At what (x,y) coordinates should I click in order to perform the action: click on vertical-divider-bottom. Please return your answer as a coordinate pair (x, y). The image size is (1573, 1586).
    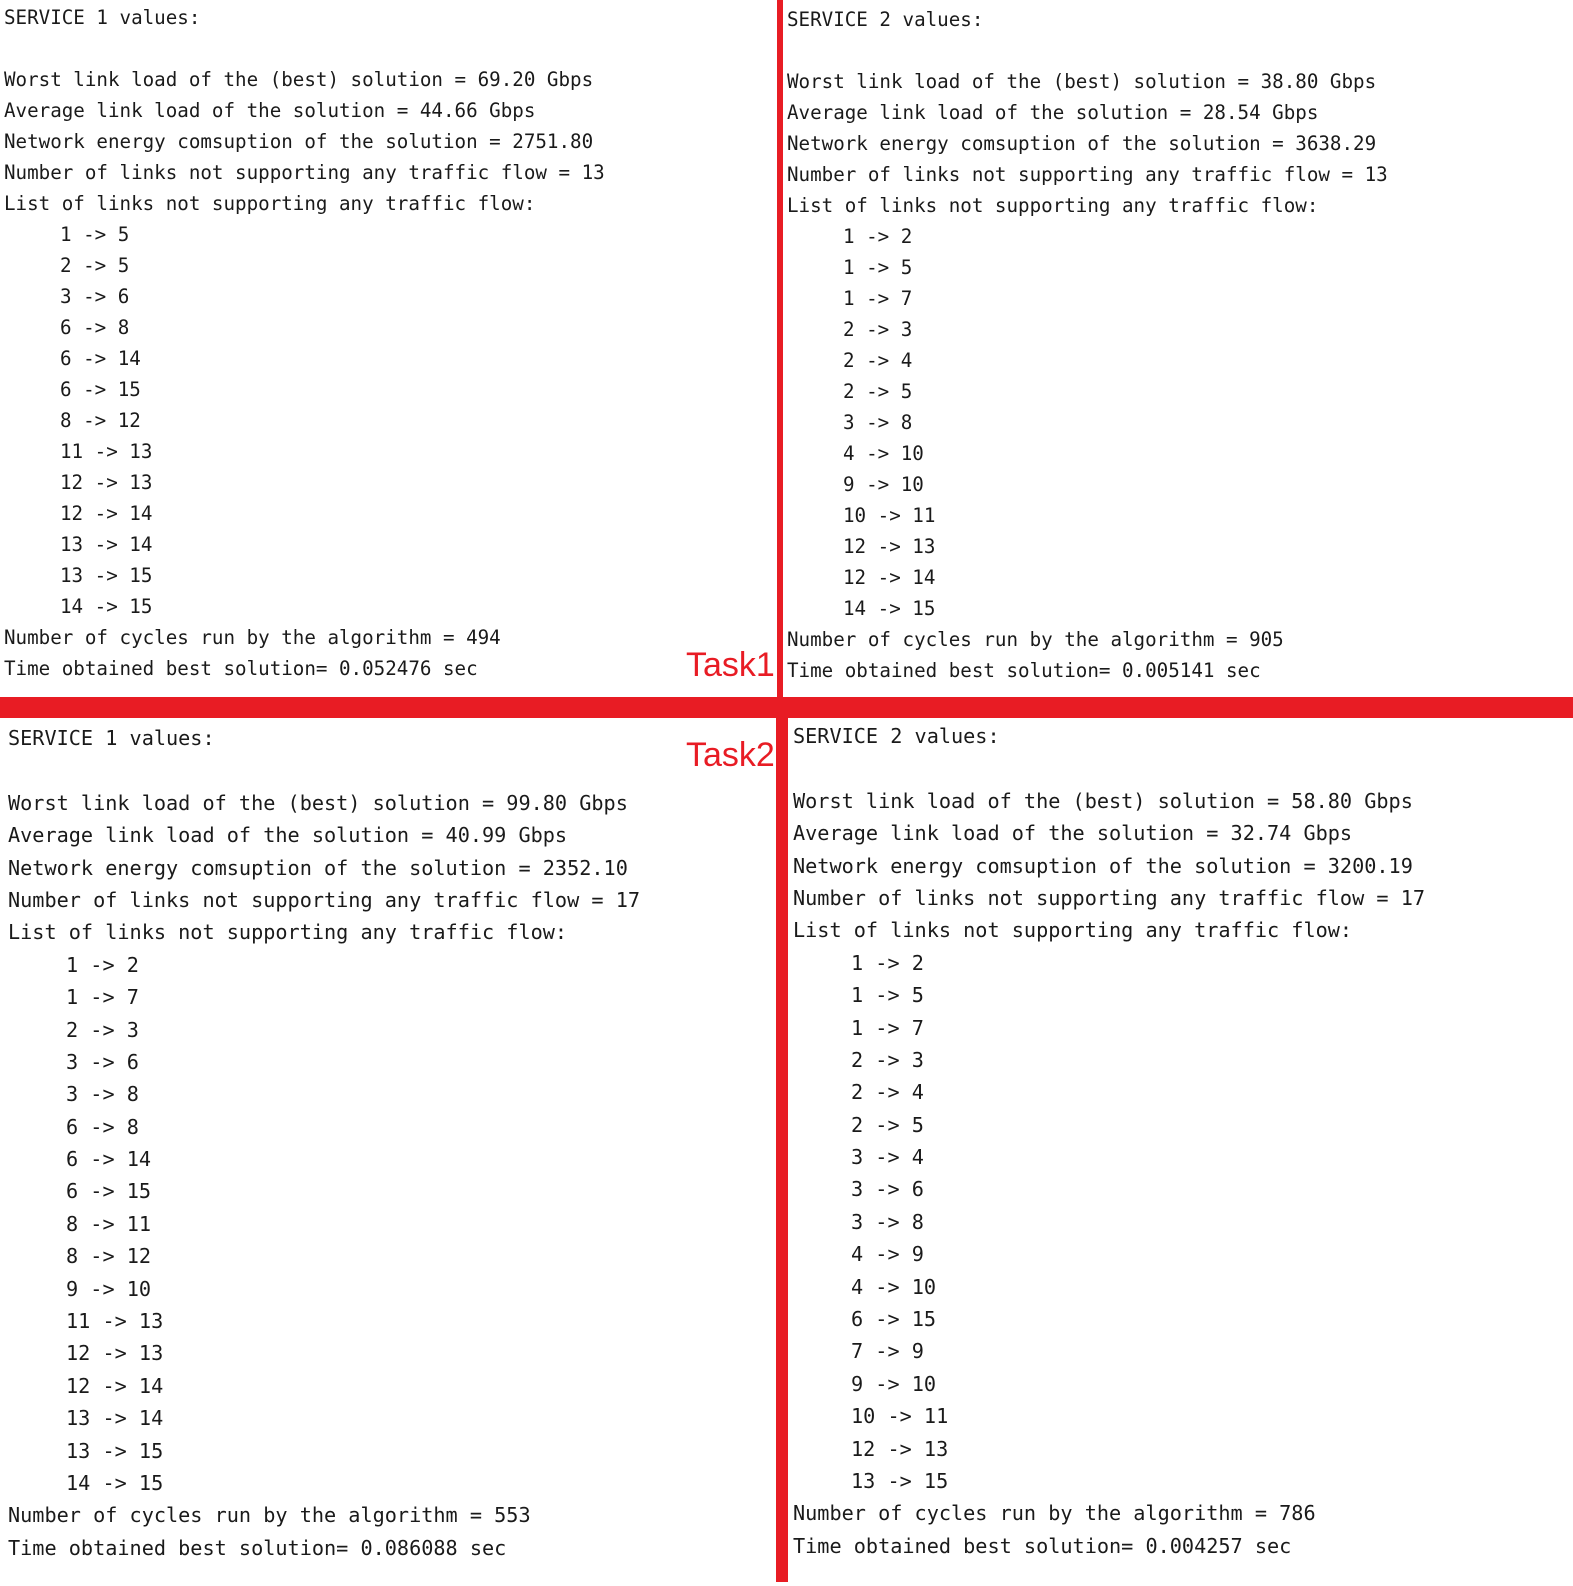
    Looking at the image, I should click on (782, 1144).